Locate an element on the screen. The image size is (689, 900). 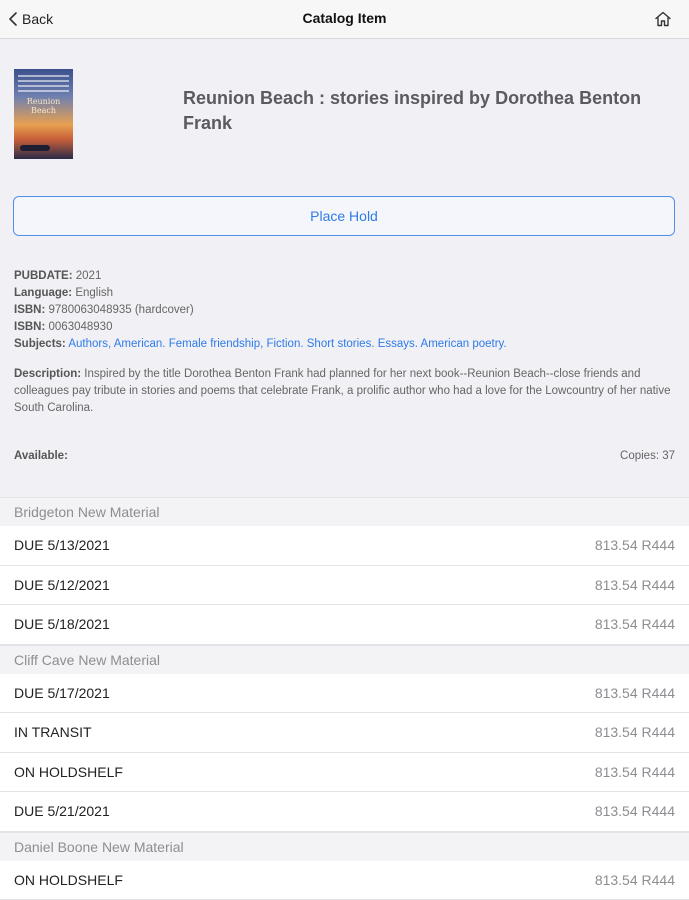
navigation-bar: Back Catalog Item is located at coordinates (344, 19).